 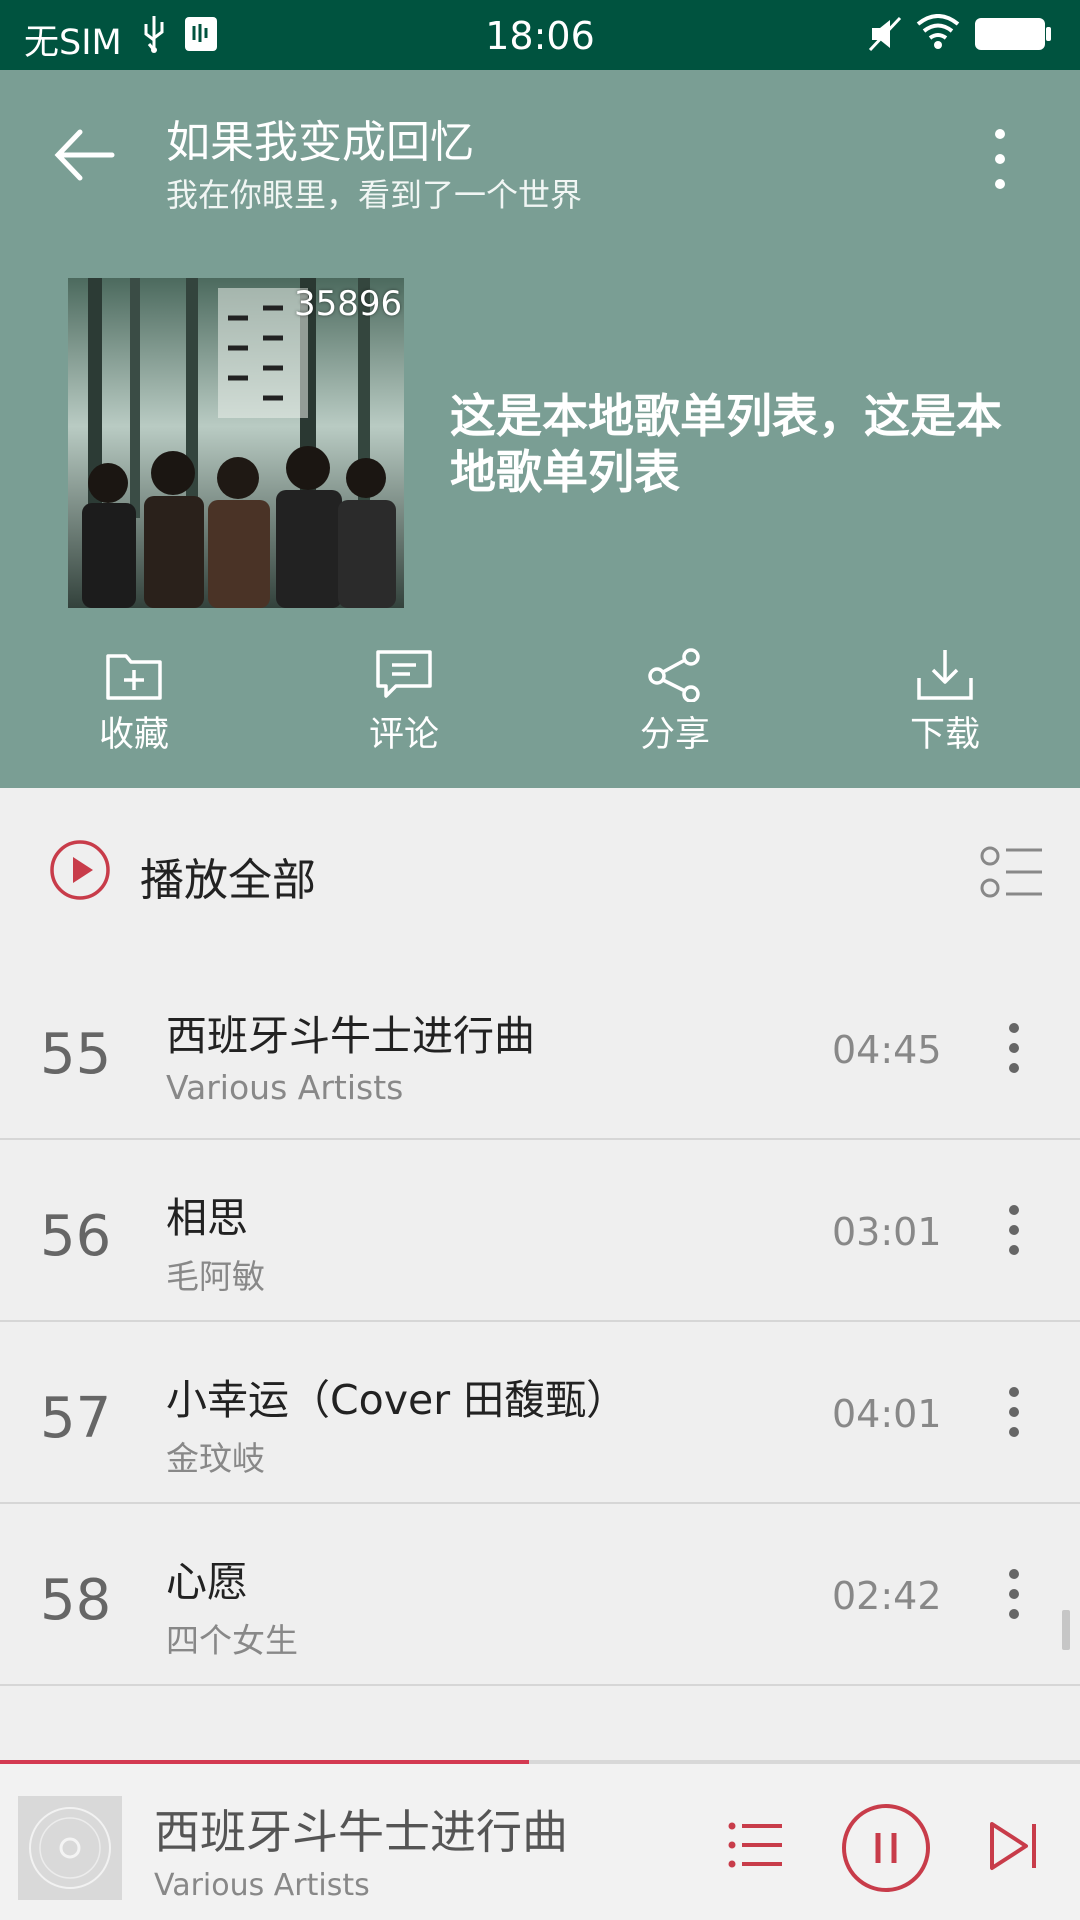 What do you see at coordinates (674, 675) in the screenshot?
I see `share-icon` at bounding box center [674, 675].